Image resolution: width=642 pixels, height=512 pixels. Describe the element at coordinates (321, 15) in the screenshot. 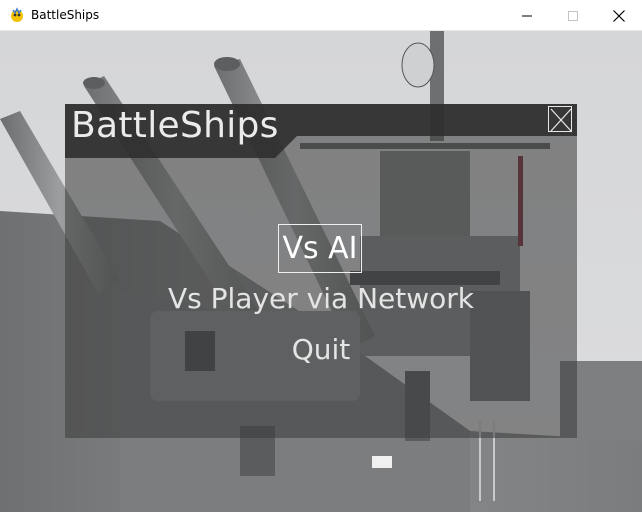

I see `window-titlebar: BattleShips` at that location.